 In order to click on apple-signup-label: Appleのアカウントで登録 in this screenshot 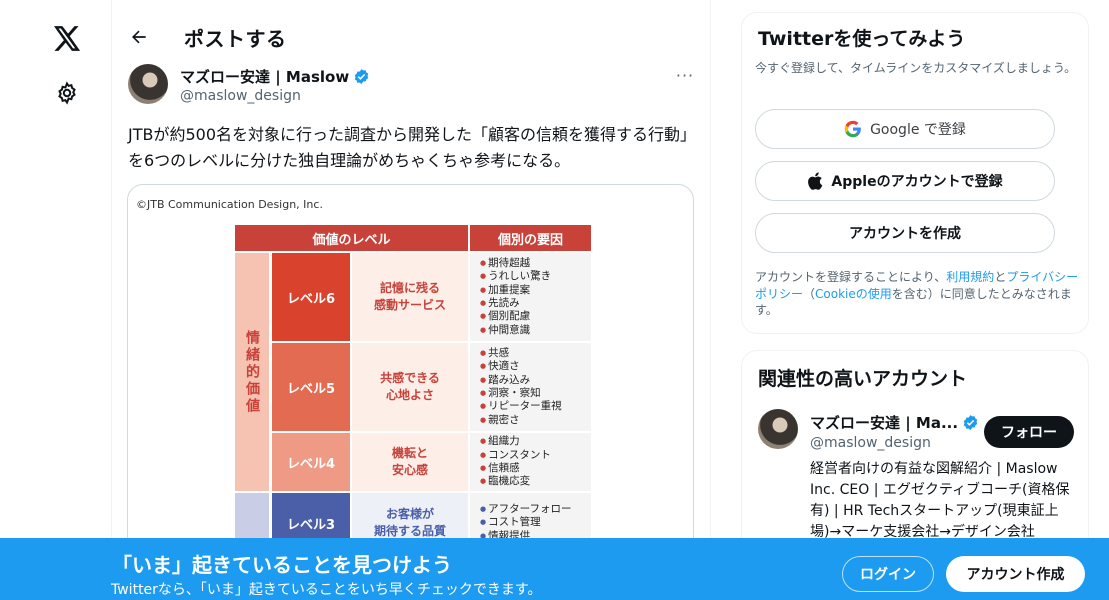, I will do `click(916, 181)`.